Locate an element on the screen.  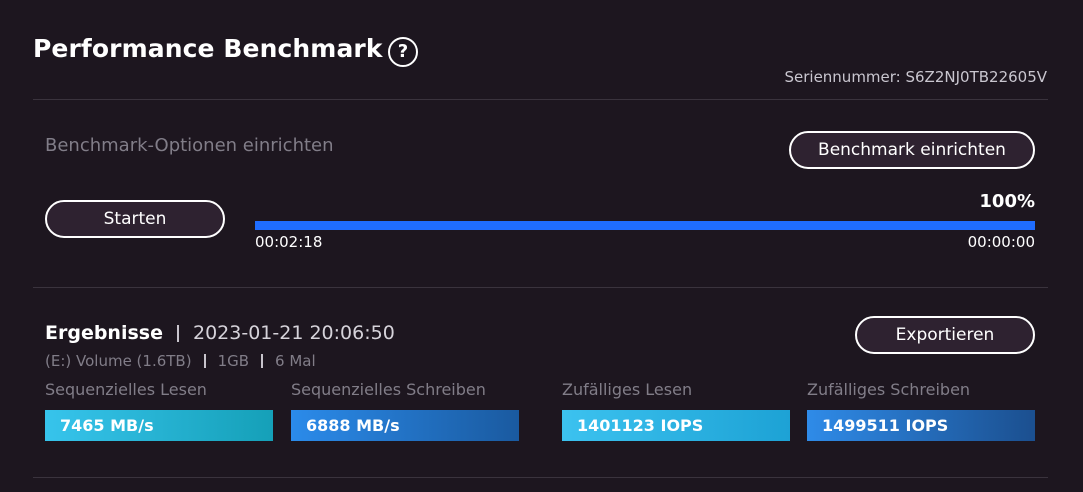
metric-value-seq-read: 7465 MB/s is located at coordinates (159, 425).